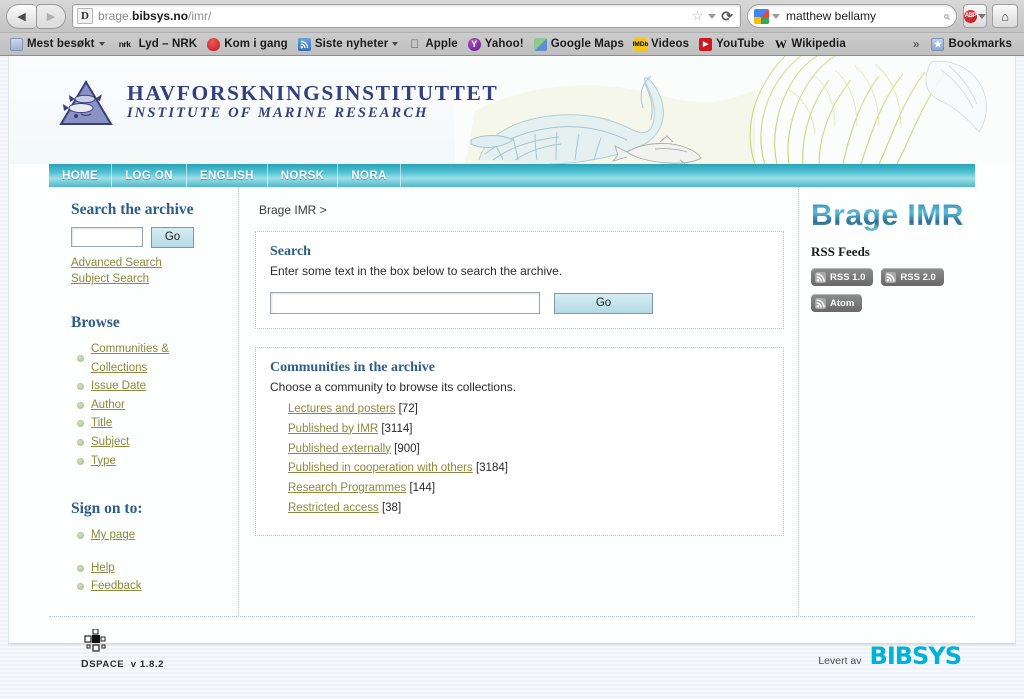 Image resolution: width=1024 pixels, height=699 pixels. Describe the element at coordinates (842, 303) in the screenshot. I see `rss-button-label: Atom` at that location.